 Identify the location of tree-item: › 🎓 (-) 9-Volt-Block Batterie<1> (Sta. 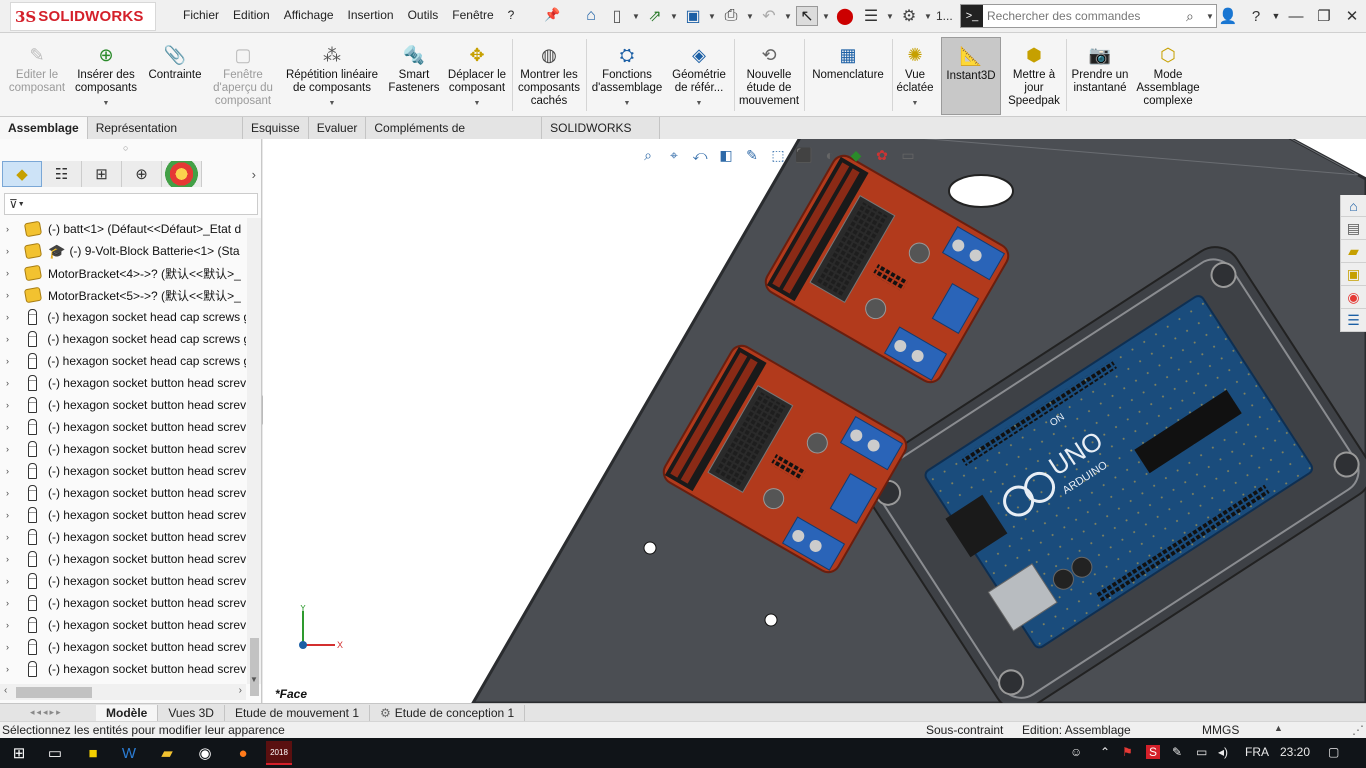
(123, 251).